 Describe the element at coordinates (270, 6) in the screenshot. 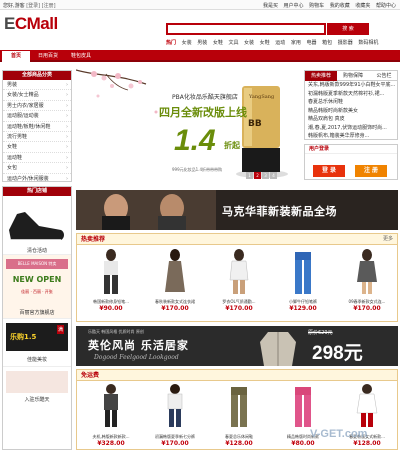

I see `top-link-buyer: 我是买` at that location.